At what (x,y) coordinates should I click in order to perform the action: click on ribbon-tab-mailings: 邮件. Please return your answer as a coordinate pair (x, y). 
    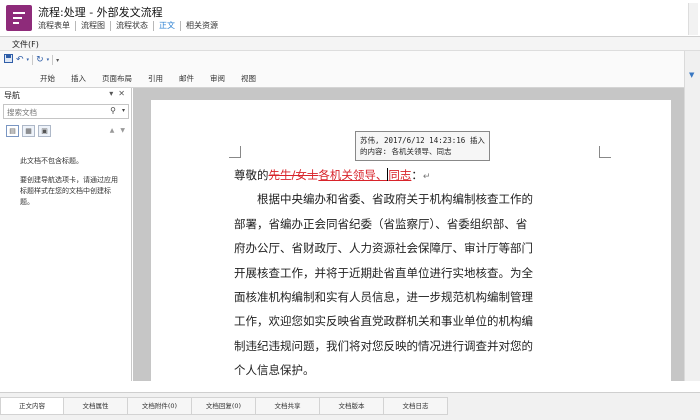
    Looking at the image, I should click on (186, 78).